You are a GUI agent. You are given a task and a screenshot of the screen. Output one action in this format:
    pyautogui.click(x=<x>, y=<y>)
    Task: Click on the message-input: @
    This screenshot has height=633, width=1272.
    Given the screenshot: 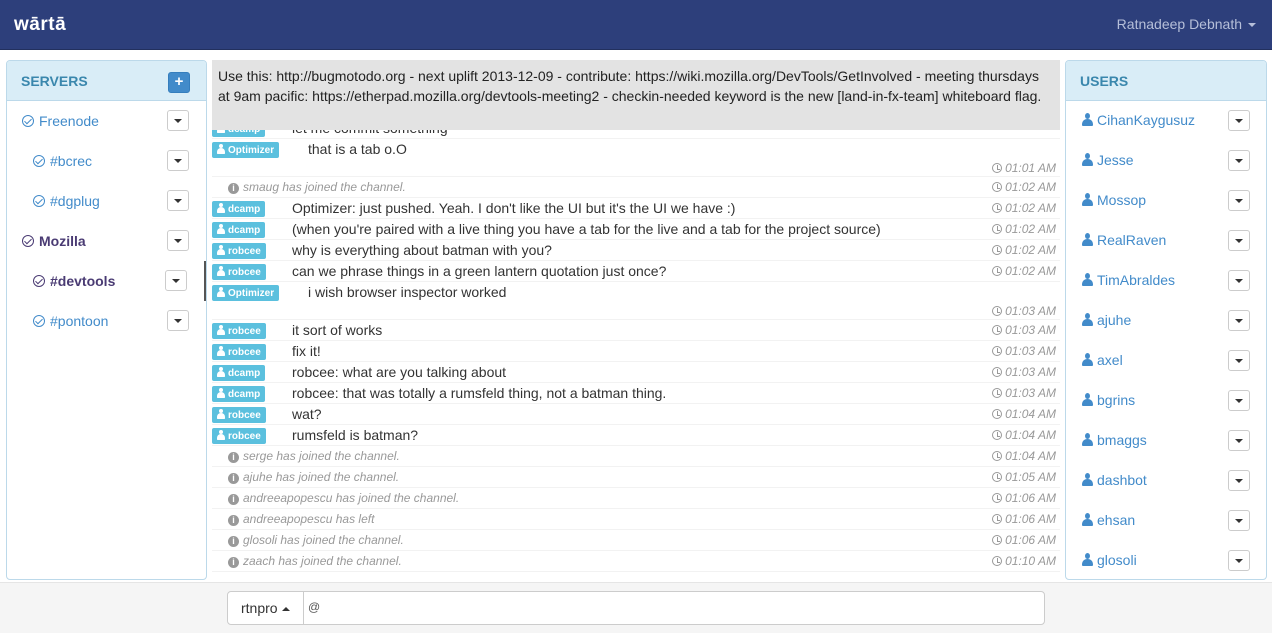 What is the action you would take?
    pyautogui.click(x=314, y=607)
    